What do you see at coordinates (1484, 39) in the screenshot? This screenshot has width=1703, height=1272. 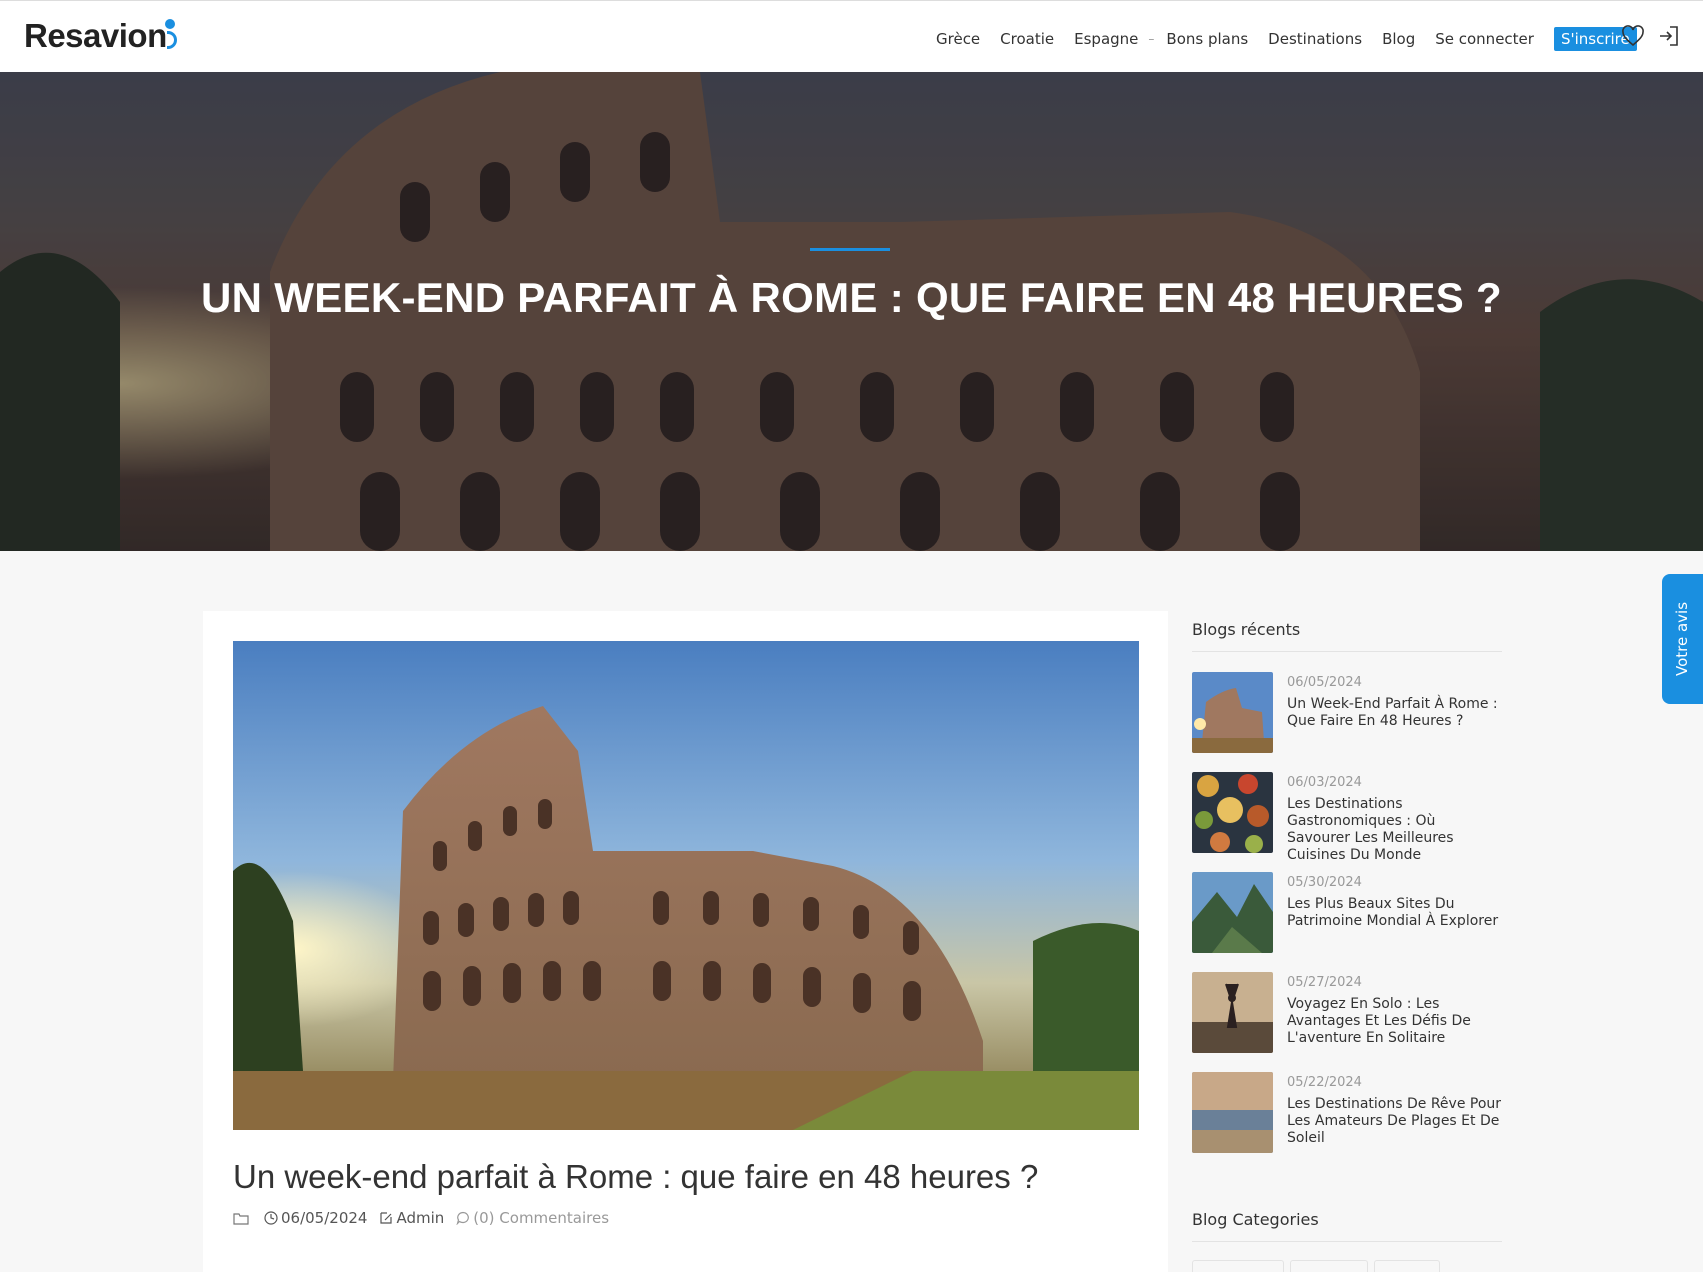 I see `nav-item-se-connecter: Se connecter` at bounding box center [1484, 39].